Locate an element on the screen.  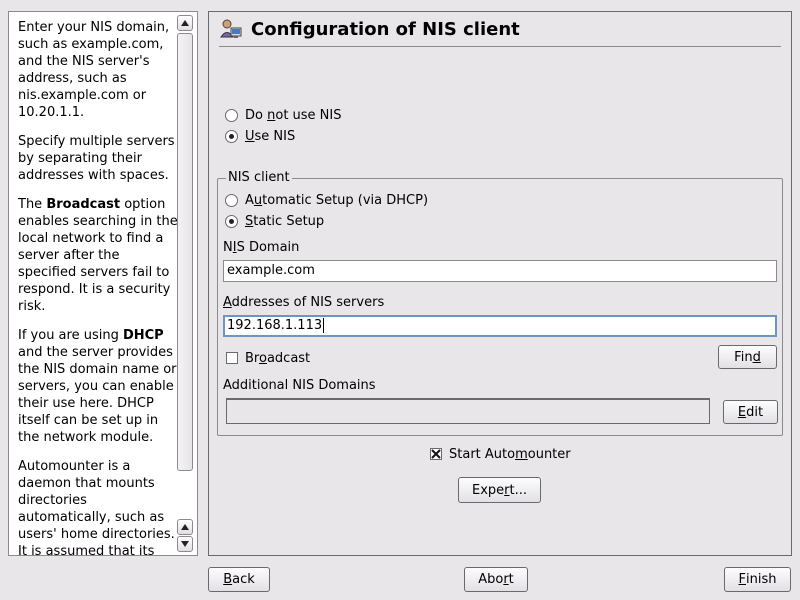
nis-domain-input: example.com is located at coordinates (500, 271).